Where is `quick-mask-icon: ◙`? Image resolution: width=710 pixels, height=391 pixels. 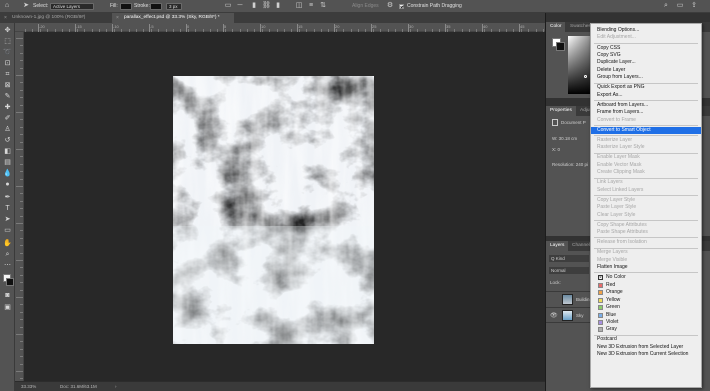
quick-mask-icon: ◙ is located at coordinates (7, 295).